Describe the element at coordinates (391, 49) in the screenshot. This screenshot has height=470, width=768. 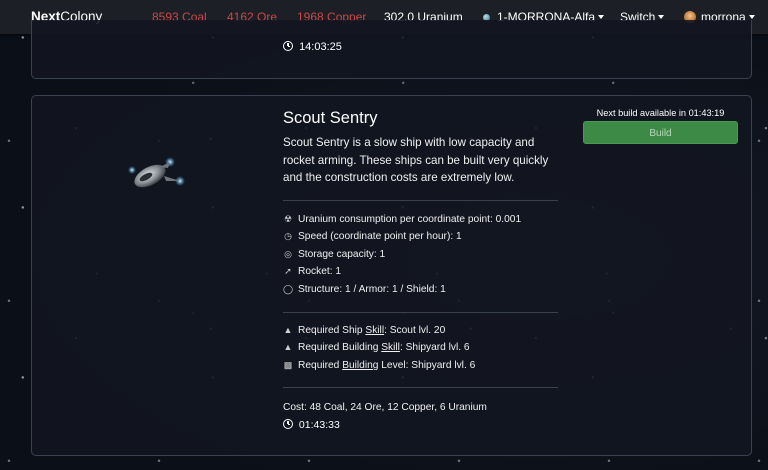
I see `previous-ship-card: 14:03:25` at that location.